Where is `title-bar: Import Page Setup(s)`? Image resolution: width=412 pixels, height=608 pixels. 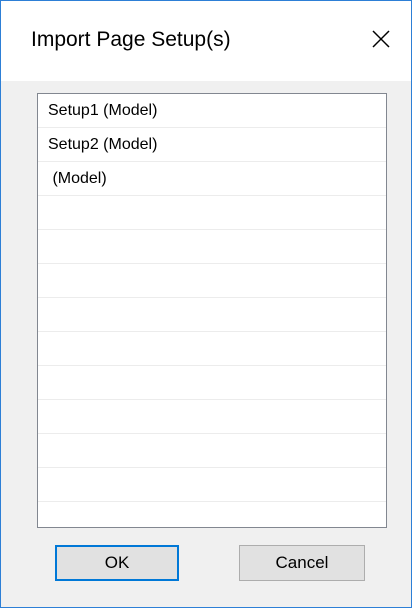
title-bar: Import Page Setup(s) is located at coordinates (206, 41).